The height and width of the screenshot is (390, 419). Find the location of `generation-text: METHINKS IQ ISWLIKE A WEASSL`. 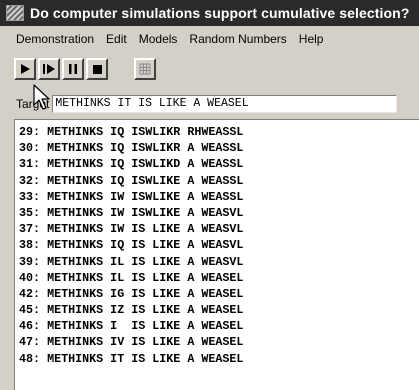

generation-text: METHINKS IQ ISWLIKE A WEASSL is located at coordinates (145, 180).